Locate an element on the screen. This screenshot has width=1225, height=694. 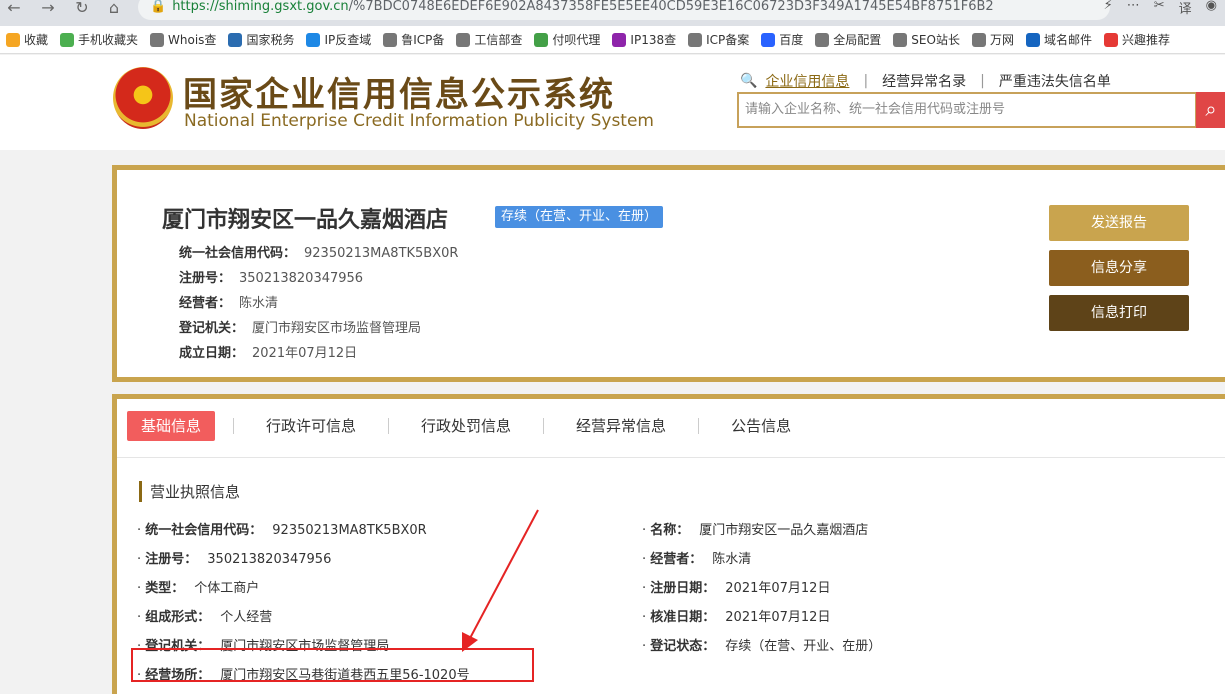
info-value: 350213820347956 is located at coordinates (301, 278).